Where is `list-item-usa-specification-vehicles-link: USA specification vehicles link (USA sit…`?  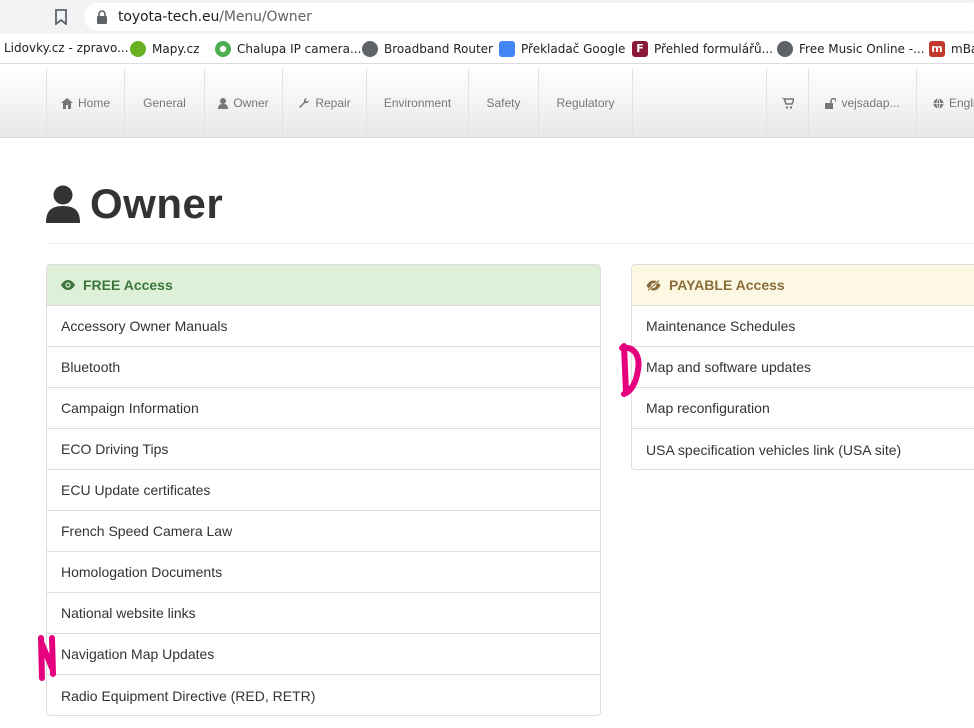 list-item-usa-specification-vehicles-link: USA specification vehicles link (USA sit… is located at coordinates (803, 449).